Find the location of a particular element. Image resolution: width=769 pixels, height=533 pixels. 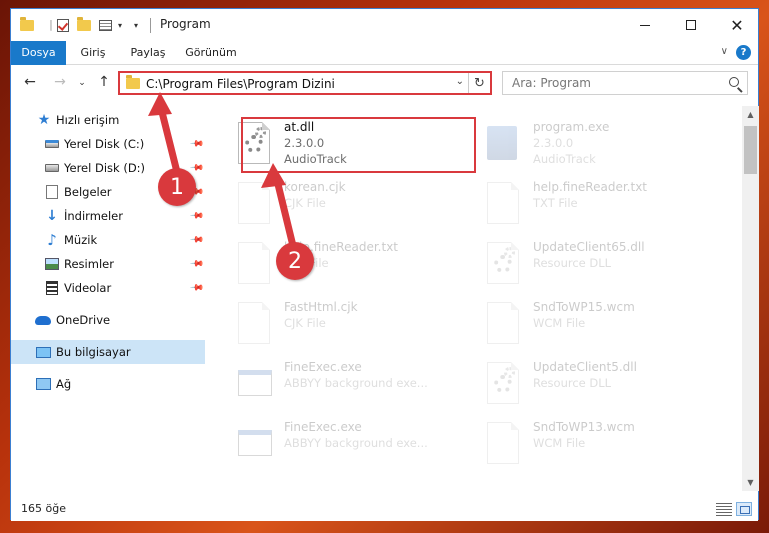

refresh-icon: ↻ is located at coordinates (479, 83).